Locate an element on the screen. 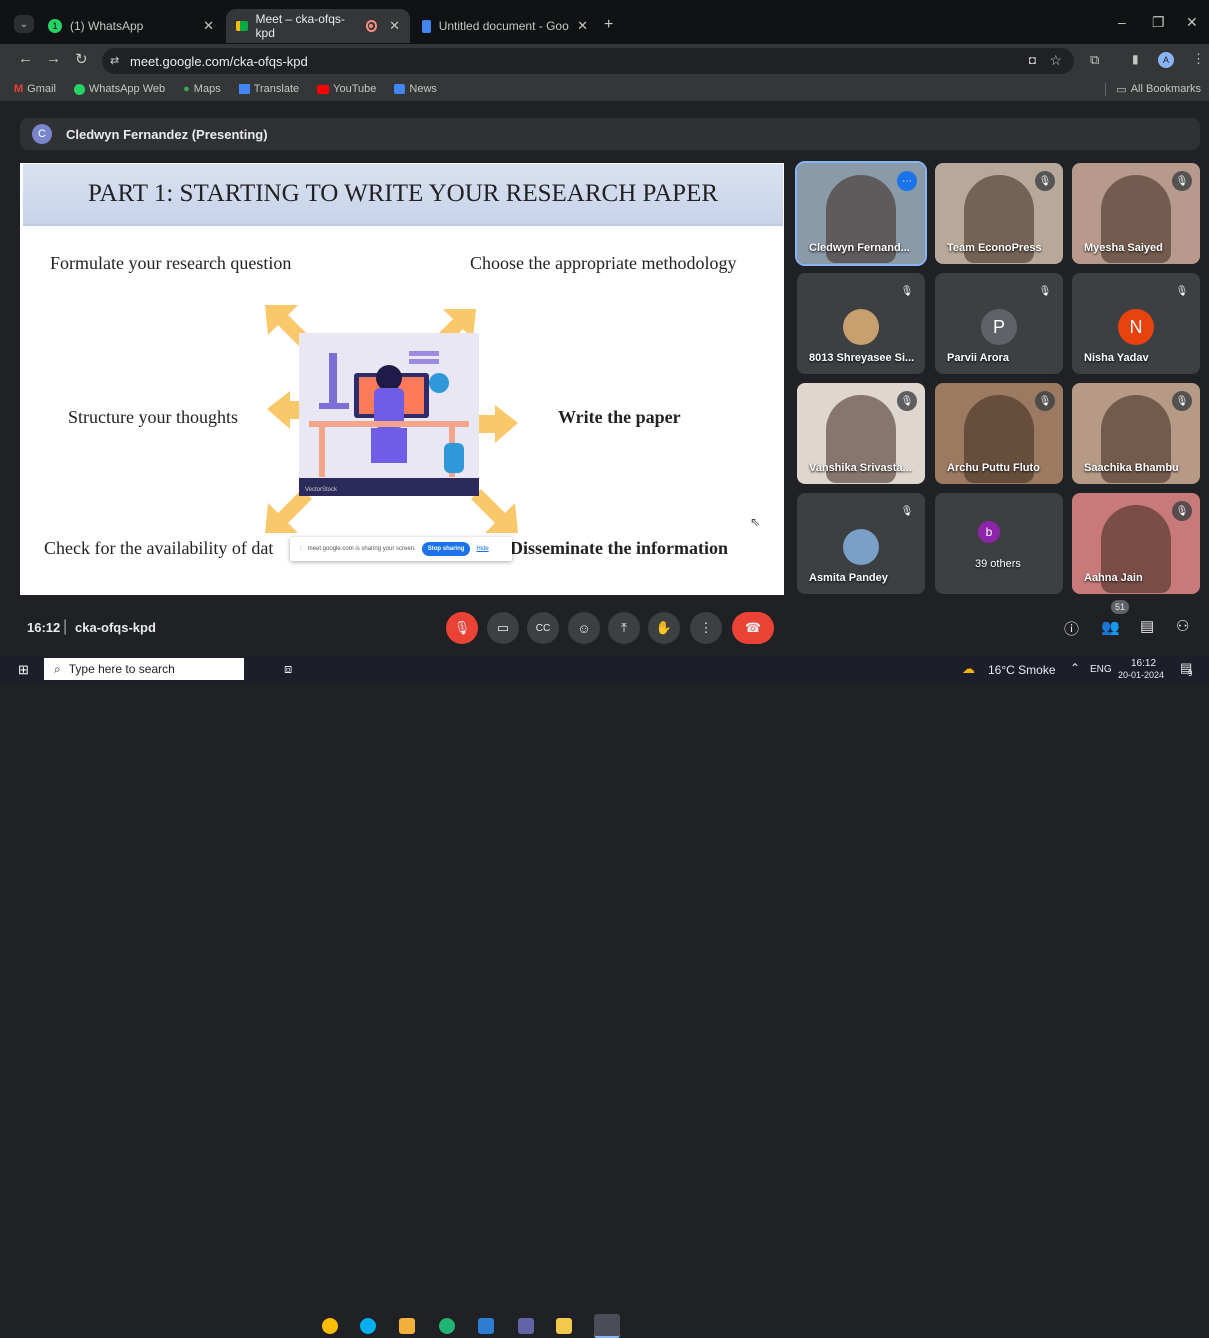 The width and height of the screenshot is (1209, 1338). chrome-icon is located at coordinates (330, 1326).